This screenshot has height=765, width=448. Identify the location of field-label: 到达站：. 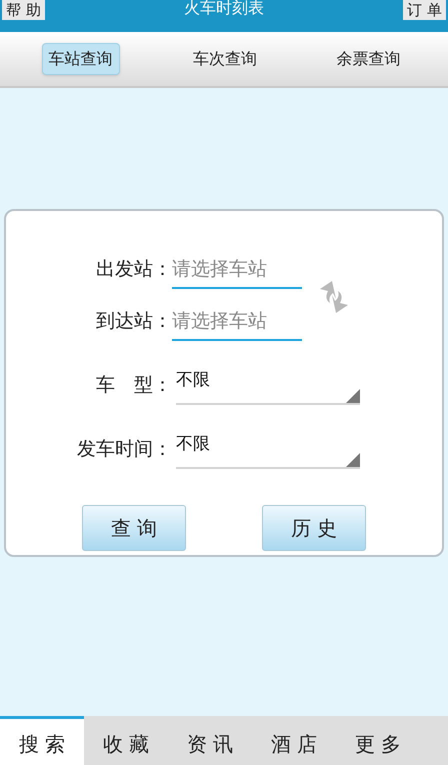
(133, 321).